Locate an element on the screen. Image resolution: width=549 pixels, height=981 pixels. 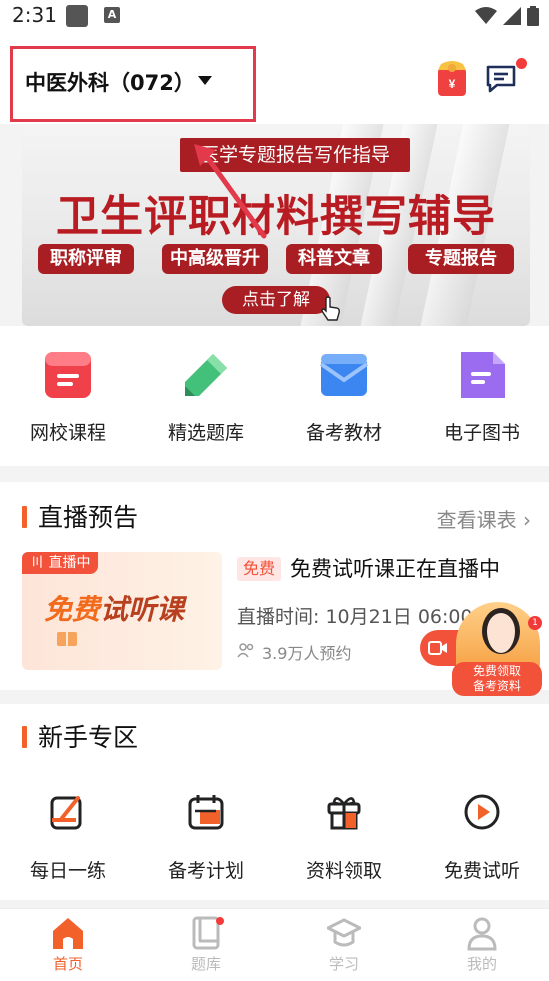
live-thumbnail-text: 免费试听课 is located at coordinates (114, 608).